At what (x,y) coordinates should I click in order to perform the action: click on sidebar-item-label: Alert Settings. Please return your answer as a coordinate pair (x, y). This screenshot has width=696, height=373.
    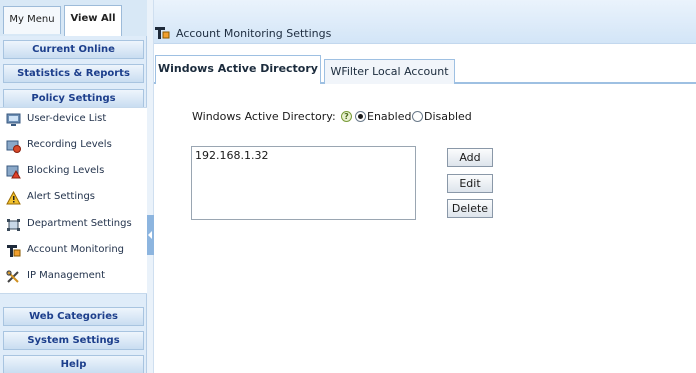
    Looking at the image, I should click on (61, 196).